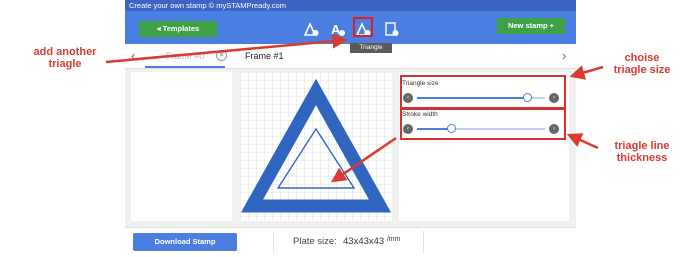 This screenshot has width=700, height=257. I want to click on templates-button: ◂ Templates, so click(178, 29).